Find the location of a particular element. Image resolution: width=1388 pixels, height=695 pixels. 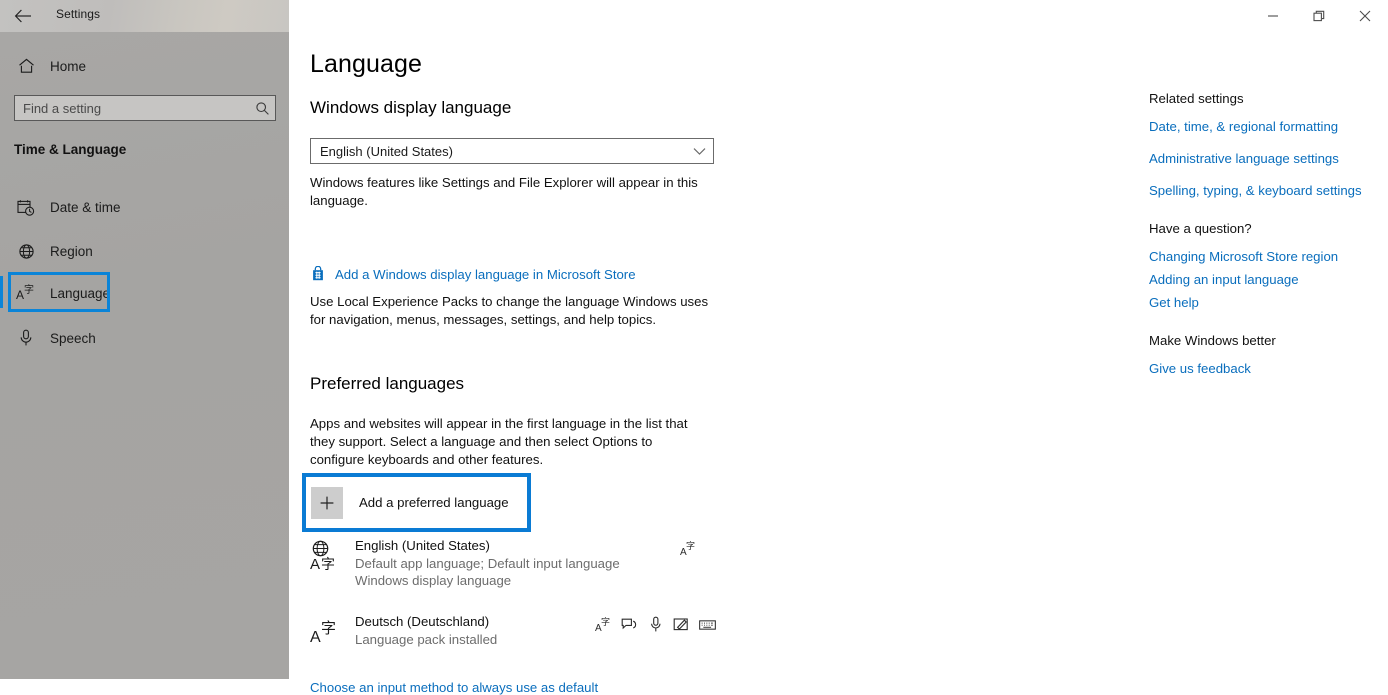

back-arrow-icon is located at coordinates (23, 16).